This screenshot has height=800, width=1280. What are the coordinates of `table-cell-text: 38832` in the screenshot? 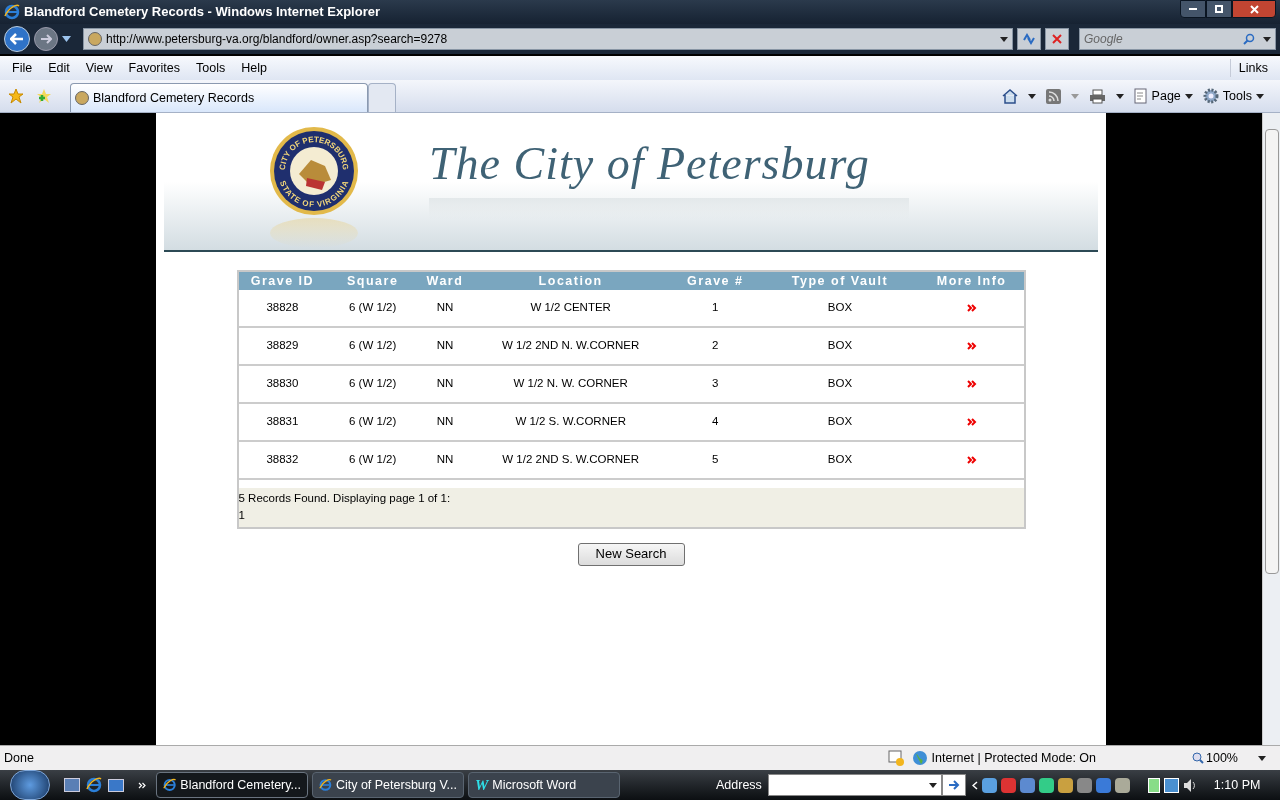 It's located at (282, 460).